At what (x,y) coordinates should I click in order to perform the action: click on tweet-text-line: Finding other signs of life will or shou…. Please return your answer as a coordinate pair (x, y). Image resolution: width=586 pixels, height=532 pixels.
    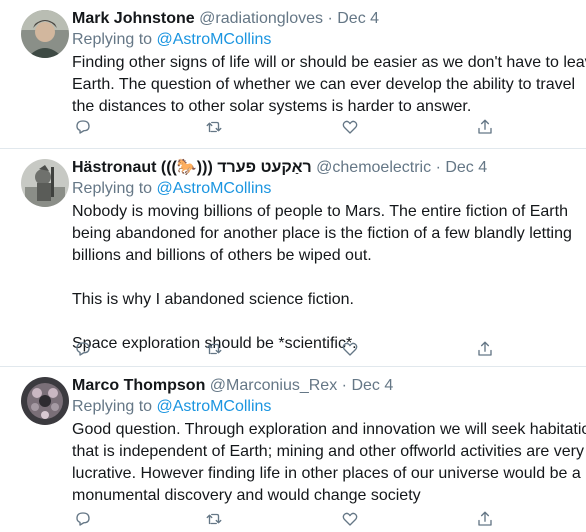
    Looking at the image, I should click on (329, 62).